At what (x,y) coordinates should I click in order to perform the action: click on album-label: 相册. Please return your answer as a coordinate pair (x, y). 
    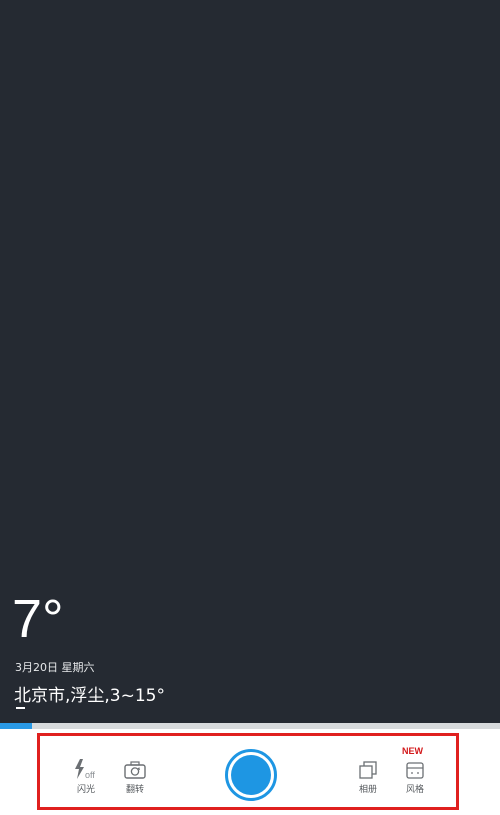
    Looking at the image, I should click on (367, 790).